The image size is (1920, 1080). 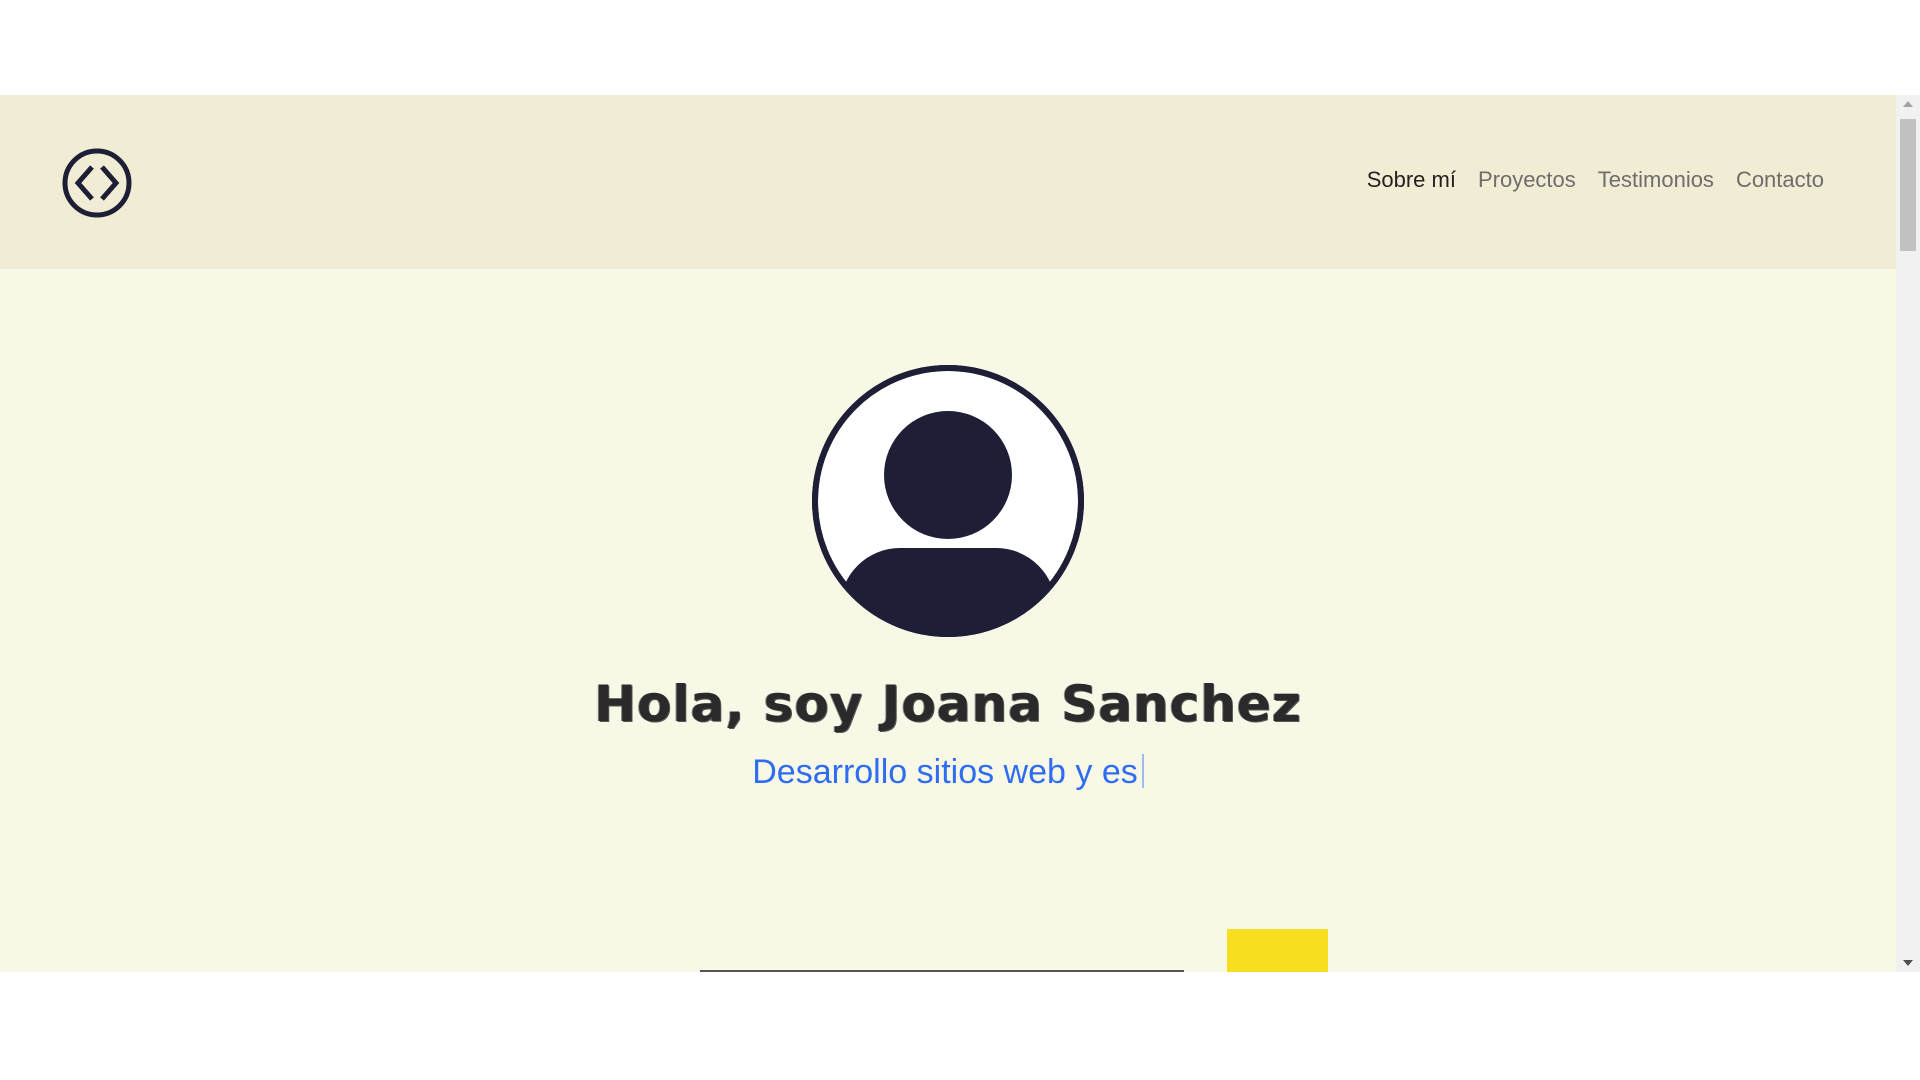 What do you see at coordinates (1908, 185) in the screenshot?
I see `scrollbar-thumb` at bounding box center [1908, 185].